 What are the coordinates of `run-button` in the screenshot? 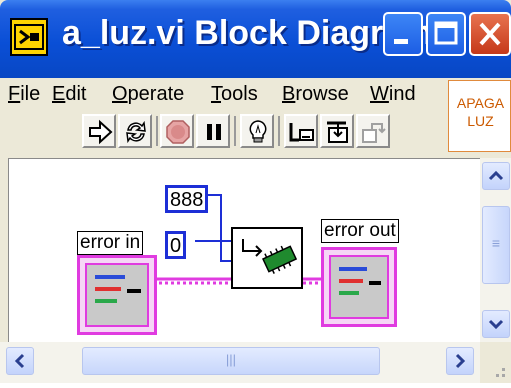 It's located at (99, 131).